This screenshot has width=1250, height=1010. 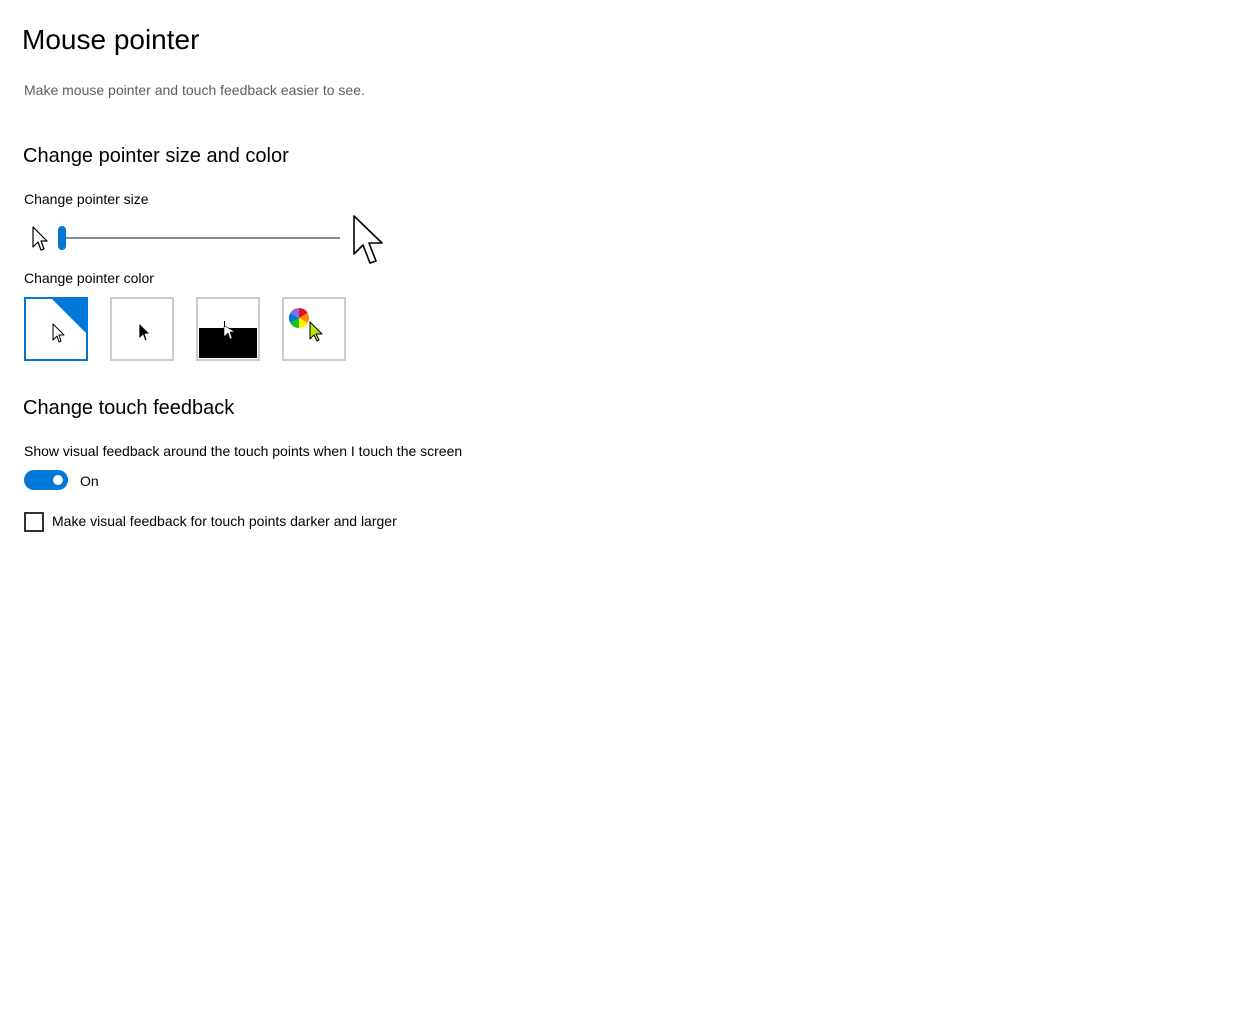 What do you see at coordinates (156, 156) in the screenshot?
I see `pointer-section-title: Change pointer size and color` at bounding box center [156, 156].